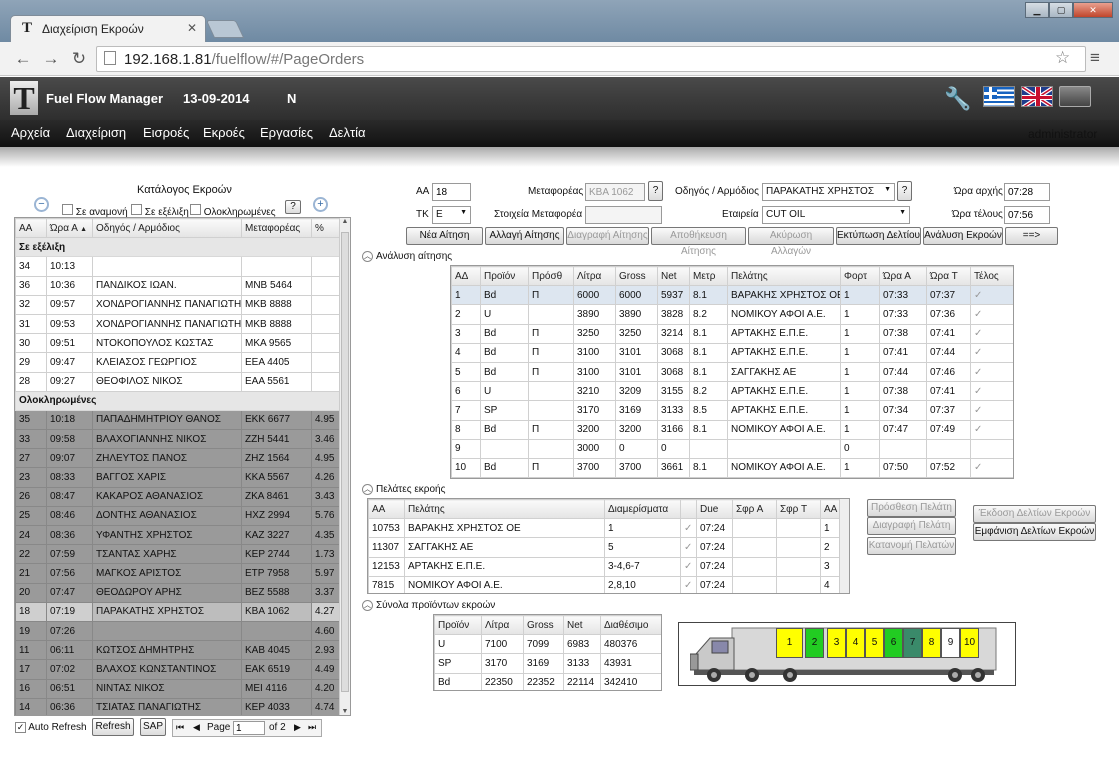 The width and height of the screenshot is (1119, 775). Describe the element at coordinates (655, 191) in the screenshot. I see `carrier-help-button: ?` at that location.